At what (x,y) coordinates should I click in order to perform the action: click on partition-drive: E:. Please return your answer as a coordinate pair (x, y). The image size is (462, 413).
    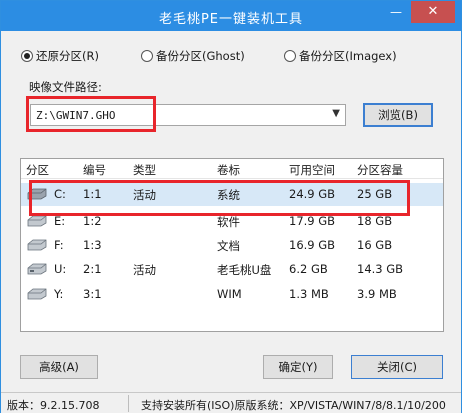
    Looking at the image, I should click on (60, 221).